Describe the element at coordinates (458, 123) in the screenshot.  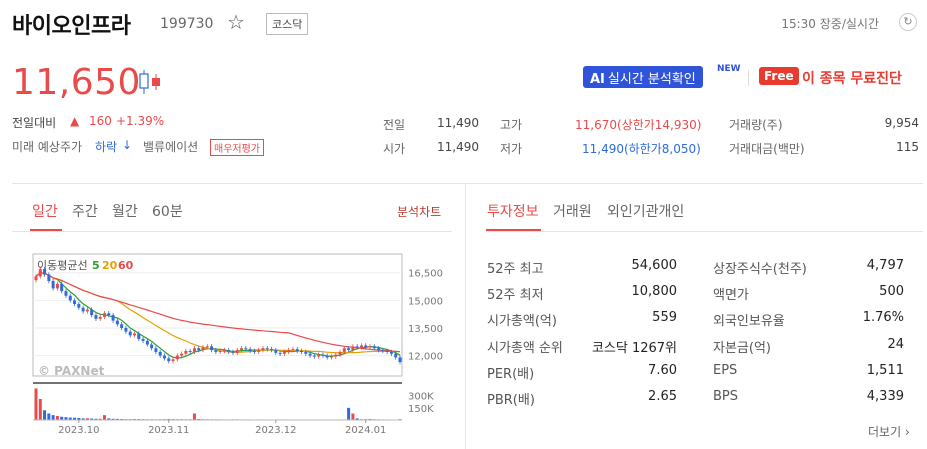
I see `prev-close-value: 11,490` at that location.